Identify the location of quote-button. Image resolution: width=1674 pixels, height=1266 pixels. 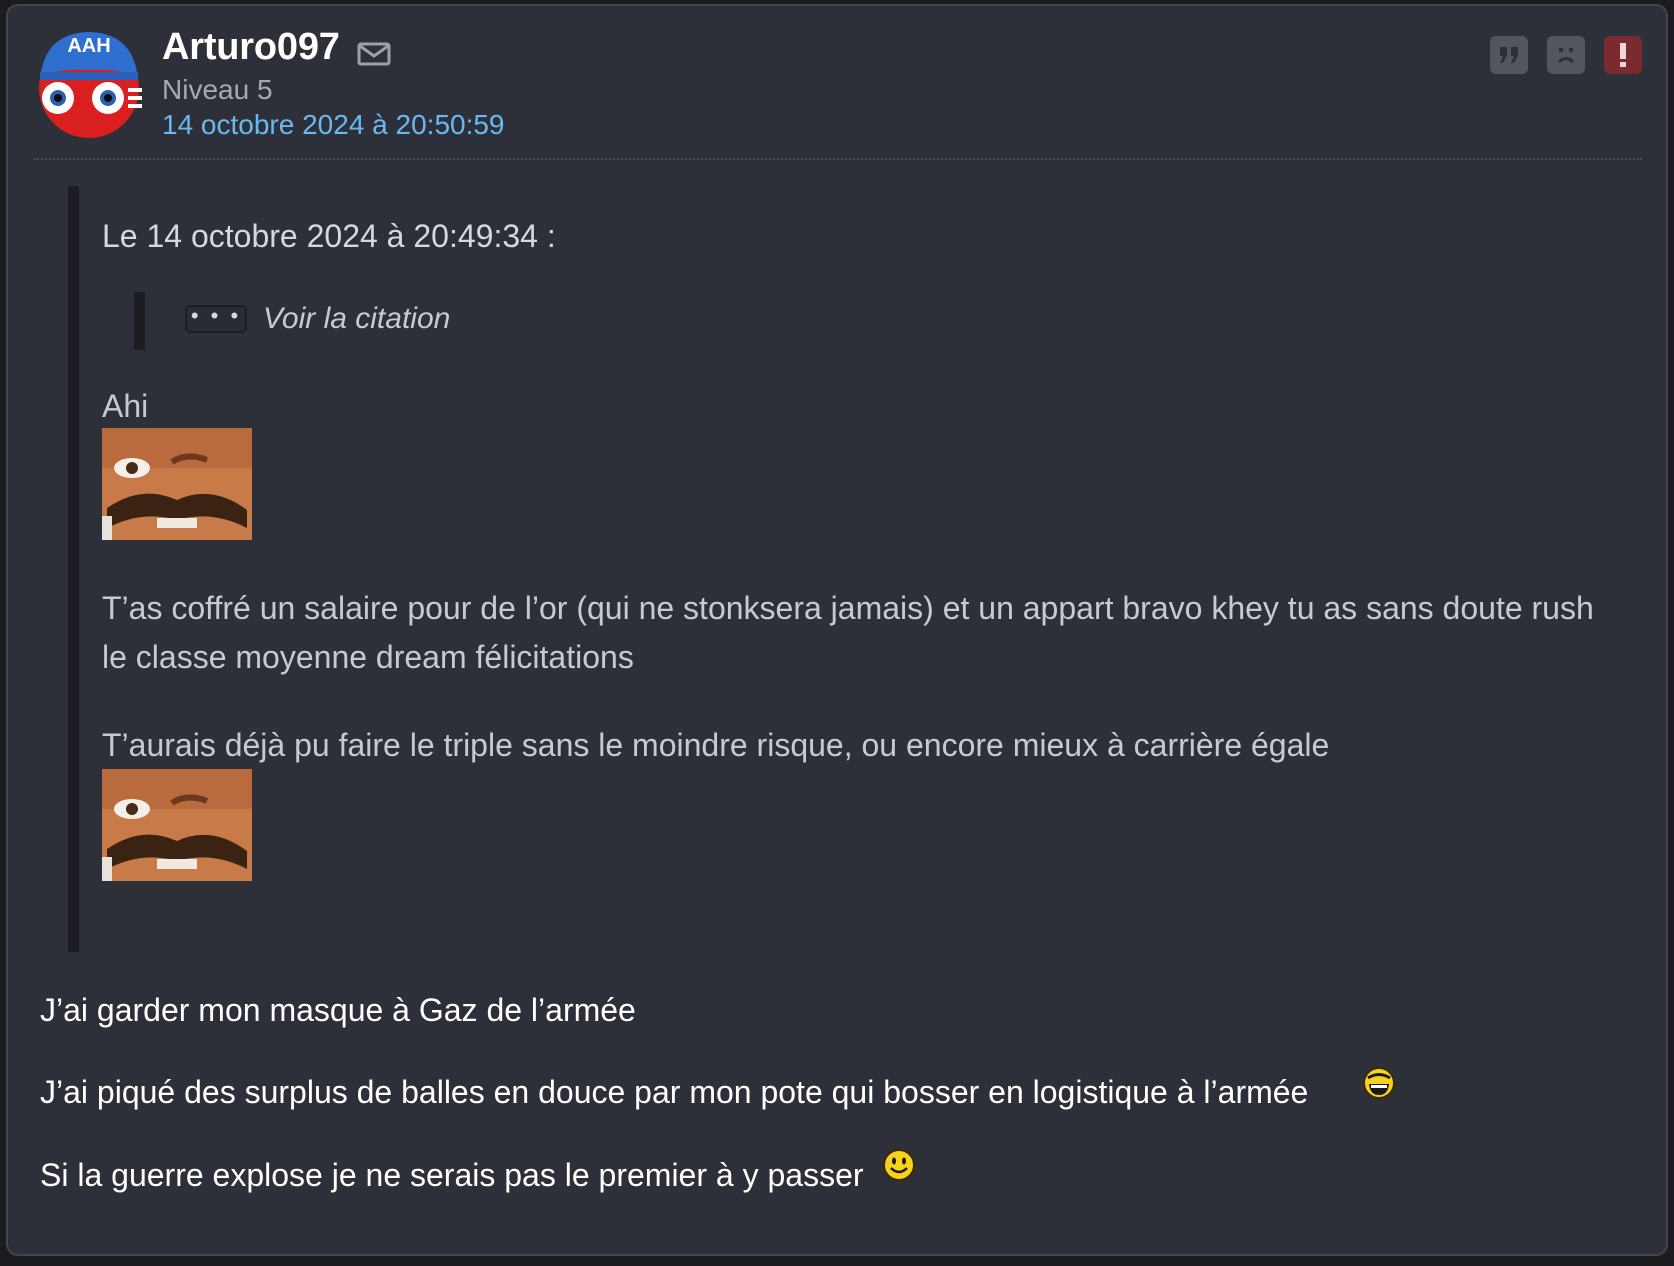
(1509, 55).